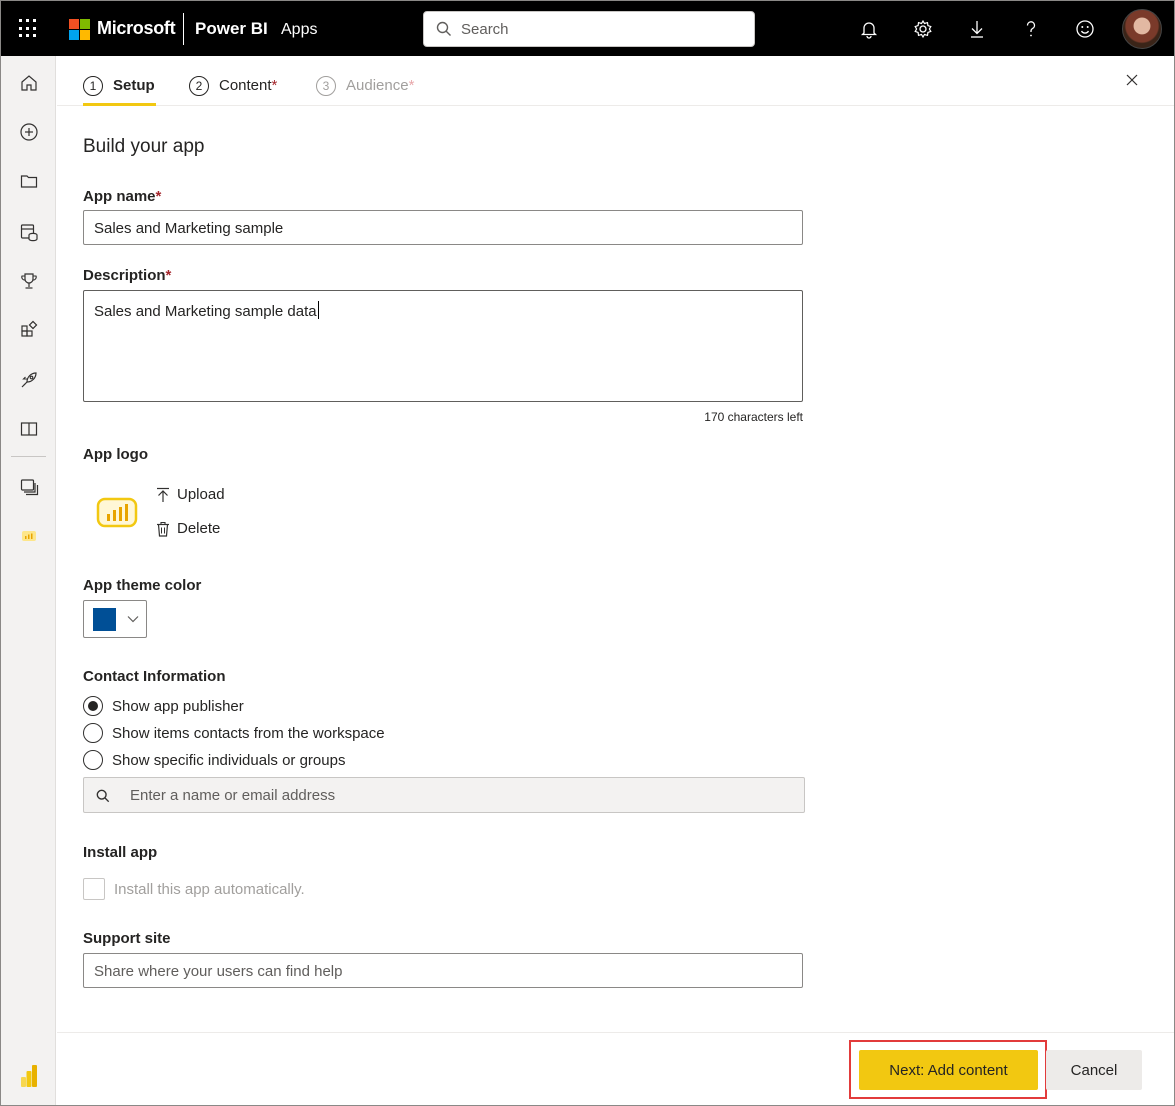  Describe the element at coordinates (28, 29) in the screenshot. I see `app-launcher-icon` at that location.